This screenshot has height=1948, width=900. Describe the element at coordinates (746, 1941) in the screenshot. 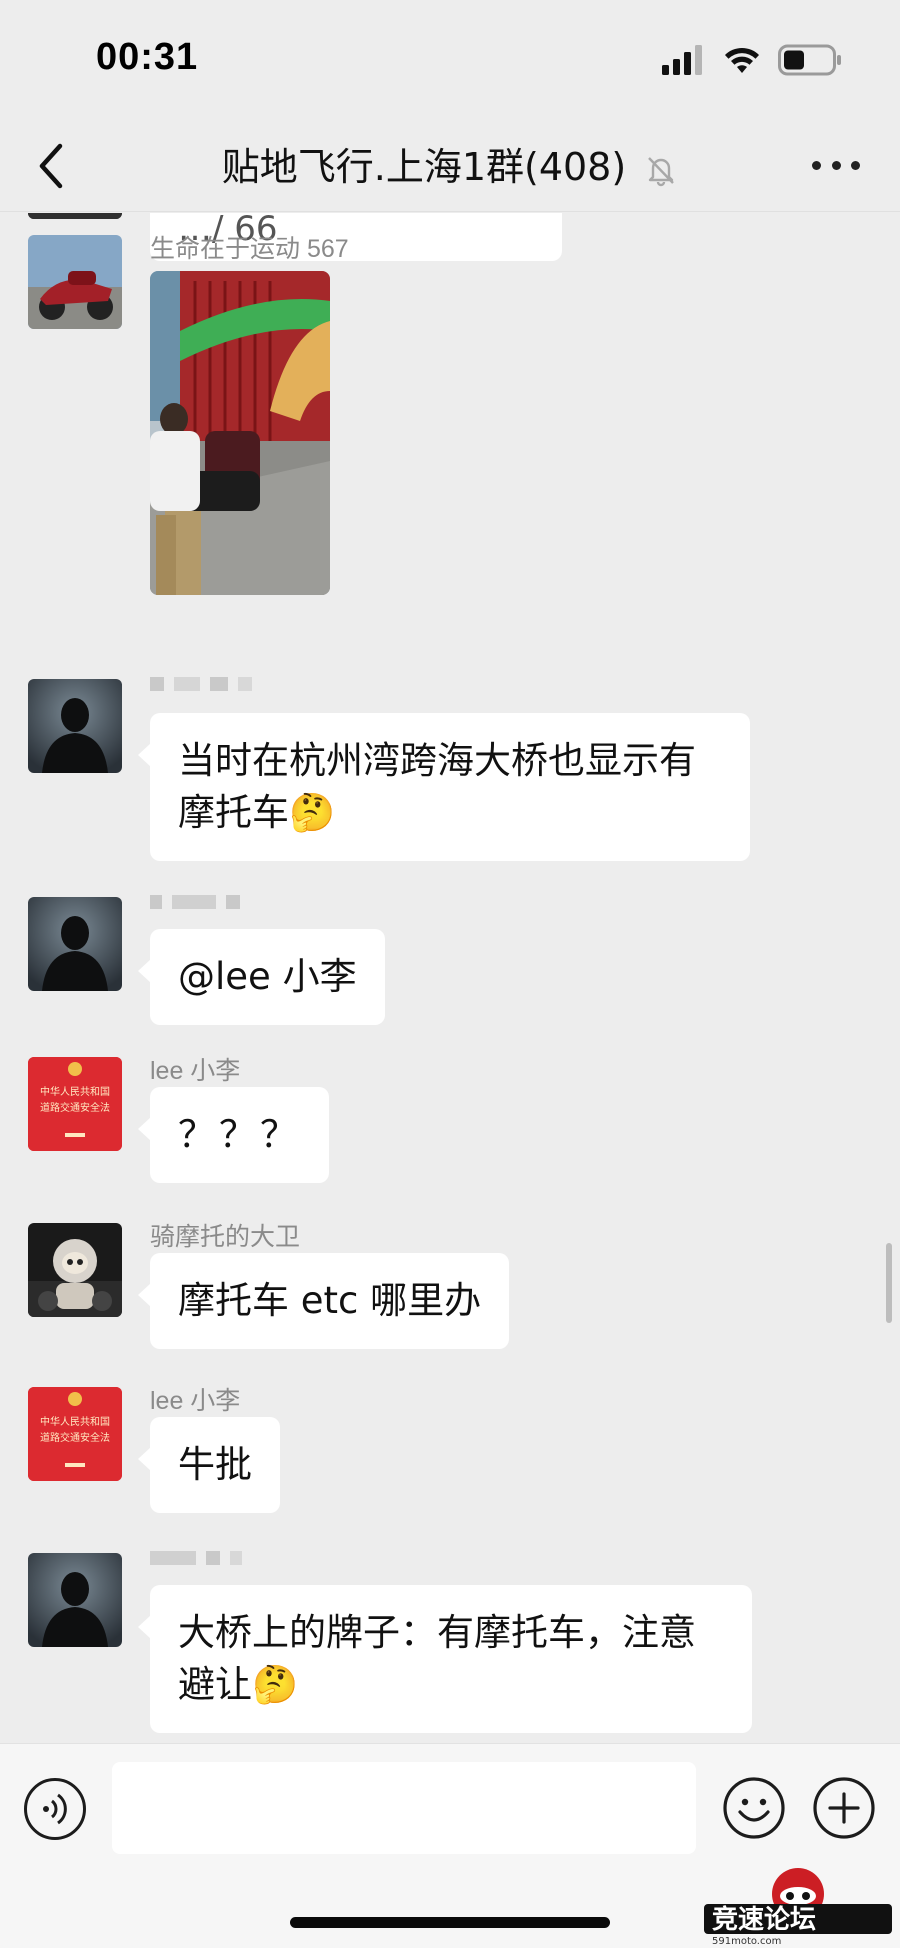

I see `watermark-url: 591moto.com` at that location.